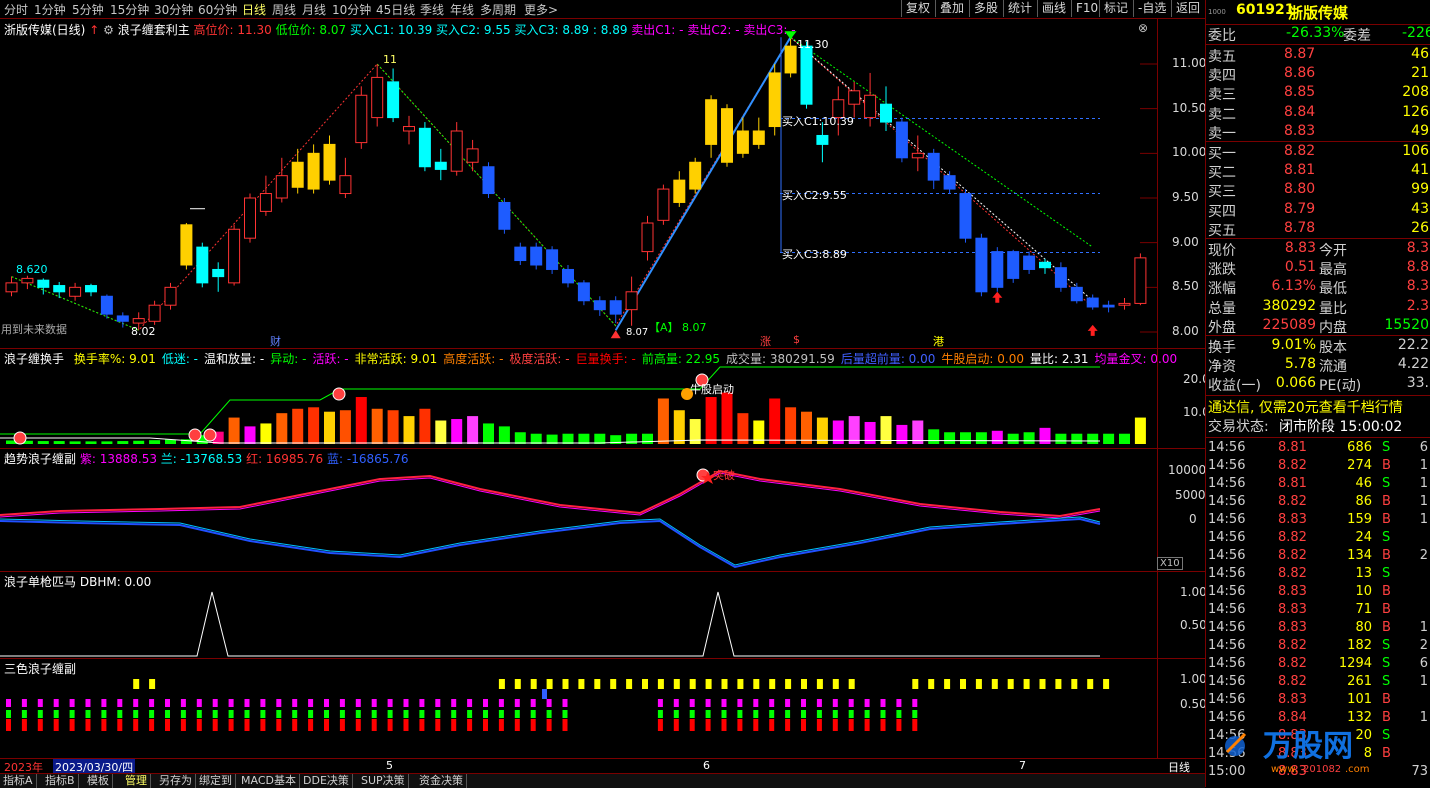 This screenshot has width=1430, height=788. I want to click on indicator-tab: 指标A, so click(18, 781).